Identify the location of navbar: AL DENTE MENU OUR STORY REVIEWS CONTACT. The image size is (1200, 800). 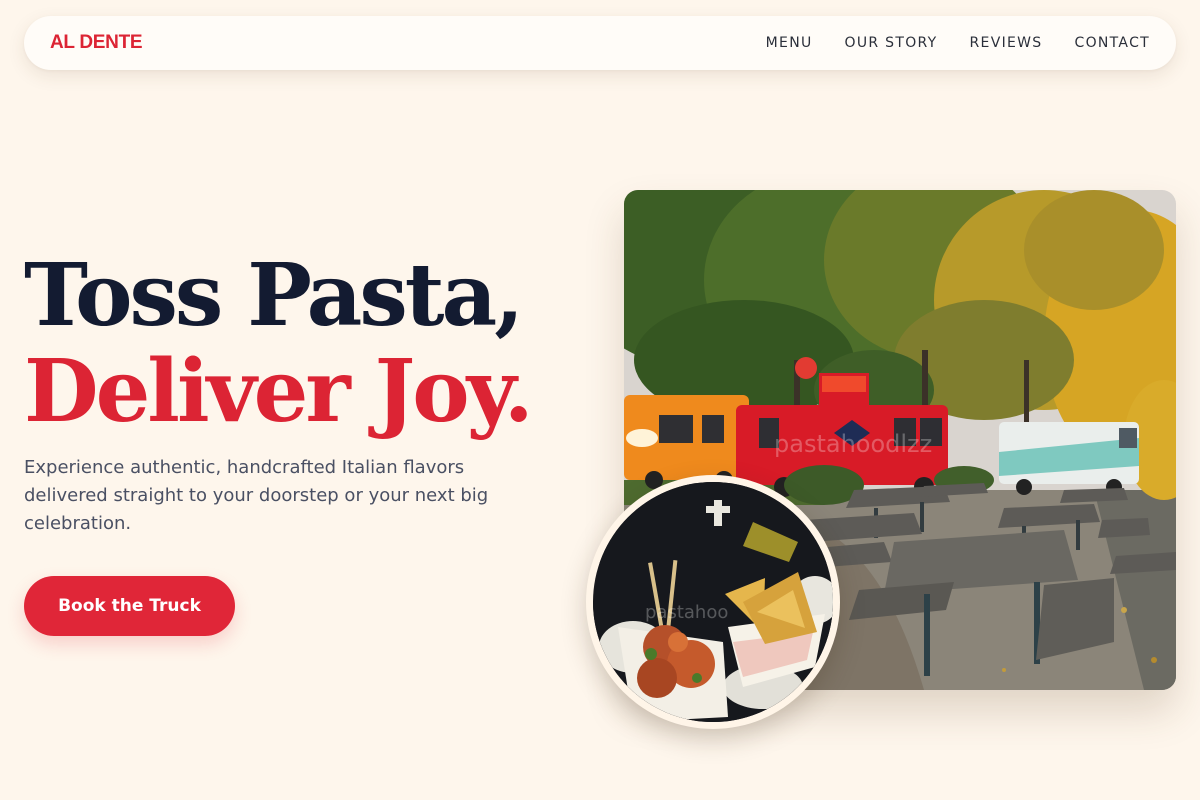
(600, 43).